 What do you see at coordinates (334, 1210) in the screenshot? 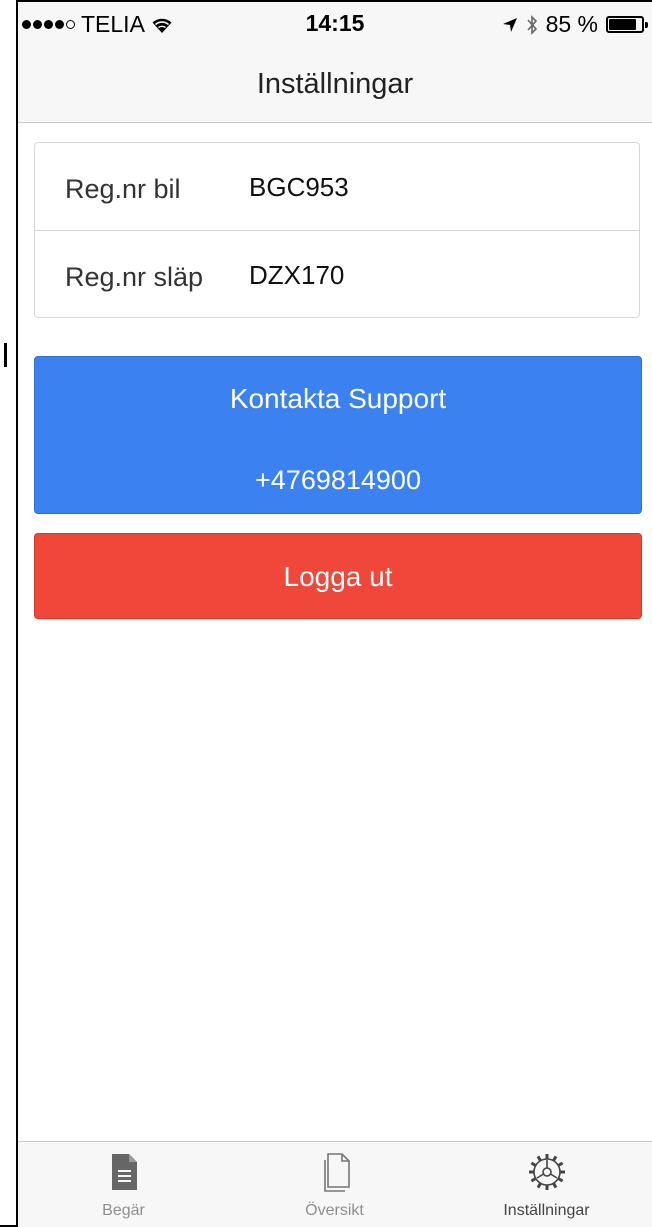
I see `tab-oversikt-label: Översikt` at bounding box center [334, 1210].